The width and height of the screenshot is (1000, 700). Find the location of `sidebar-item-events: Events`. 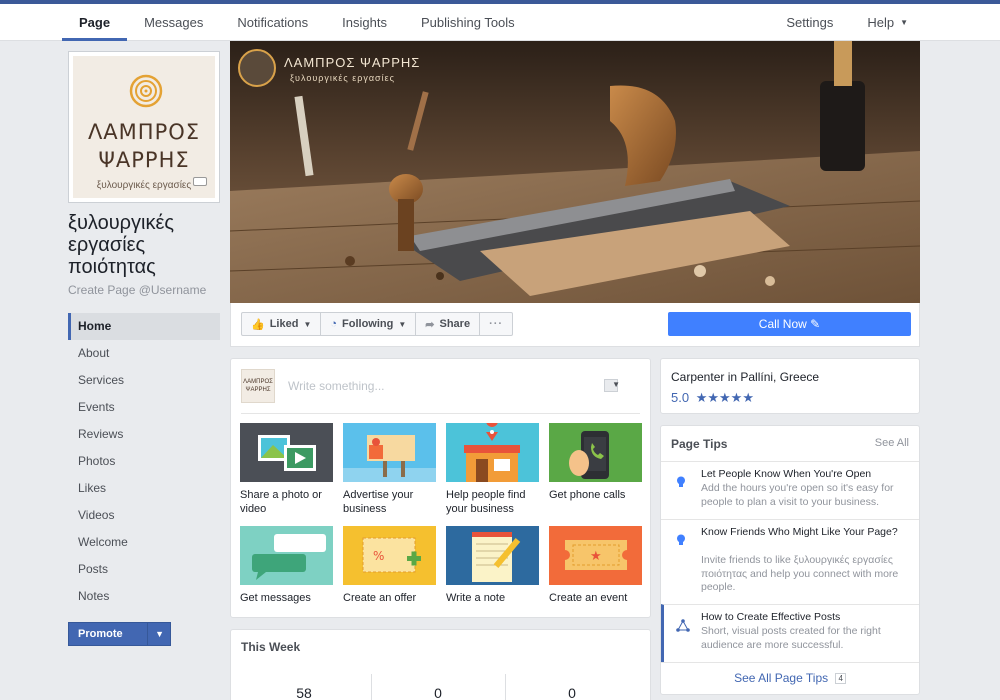

sidebar-item-events: Events is located at coordinates (144, 407).